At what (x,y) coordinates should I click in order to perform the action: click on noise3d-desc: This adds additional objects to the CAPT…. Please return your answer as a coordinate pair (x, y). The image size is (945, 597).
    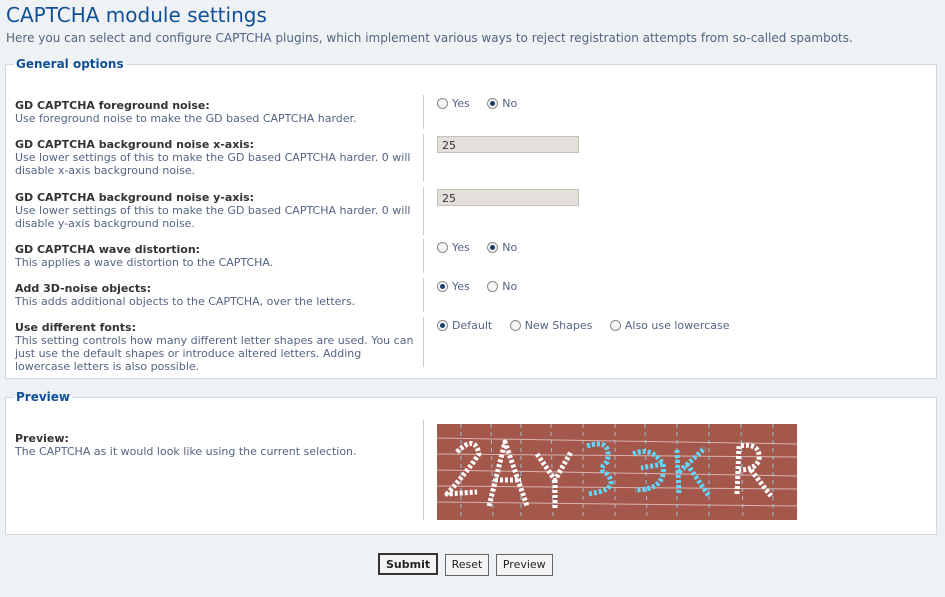
    Looking at the image, I should click on (185, 301).